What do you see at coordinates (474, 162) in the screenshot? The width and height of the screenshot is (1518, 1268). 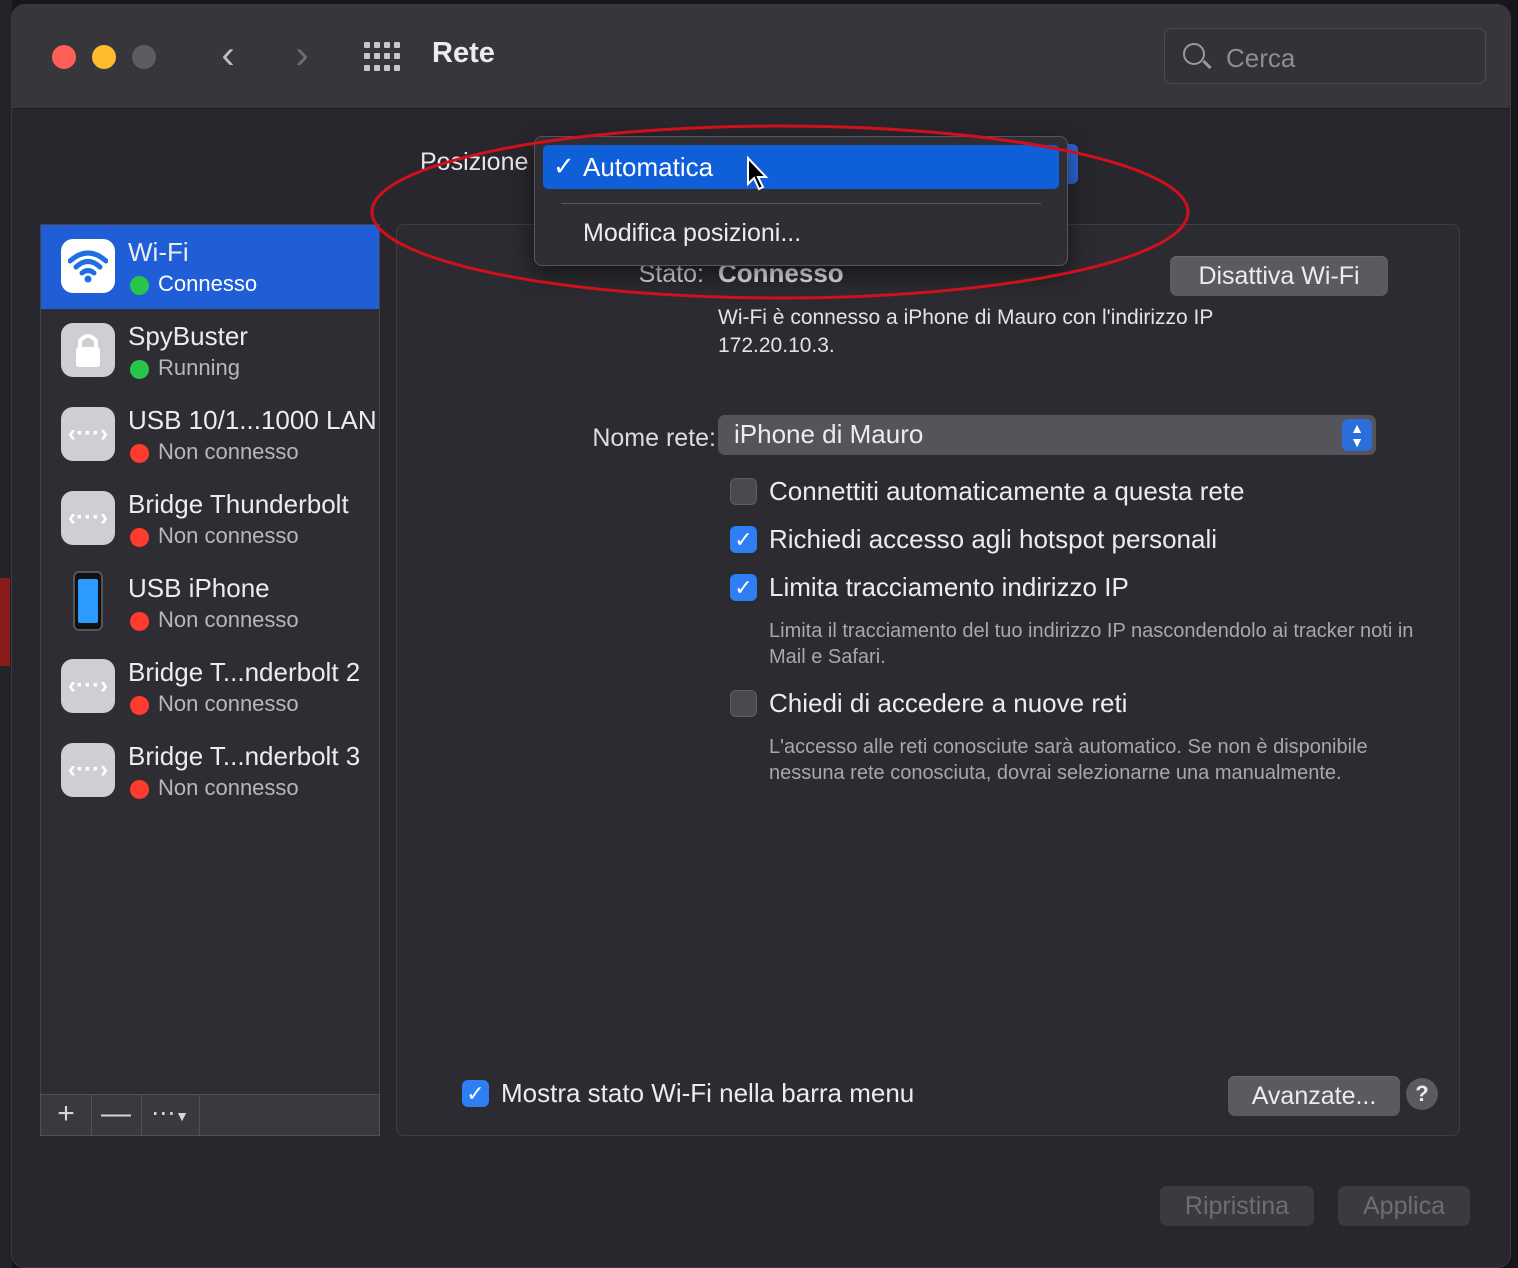 I see `location-label: Posizione` at bounding box center [474, 162].